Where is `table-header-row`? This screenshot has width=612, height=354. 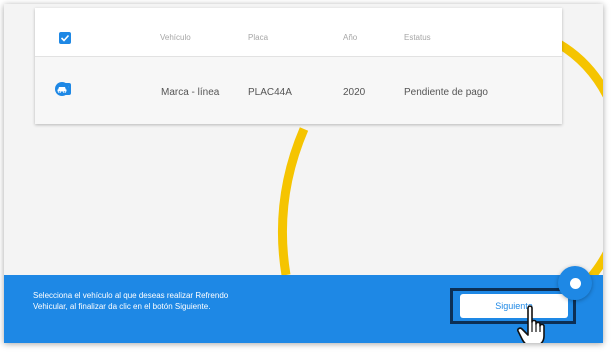
table-header-row is located at coordinates (298, 32).